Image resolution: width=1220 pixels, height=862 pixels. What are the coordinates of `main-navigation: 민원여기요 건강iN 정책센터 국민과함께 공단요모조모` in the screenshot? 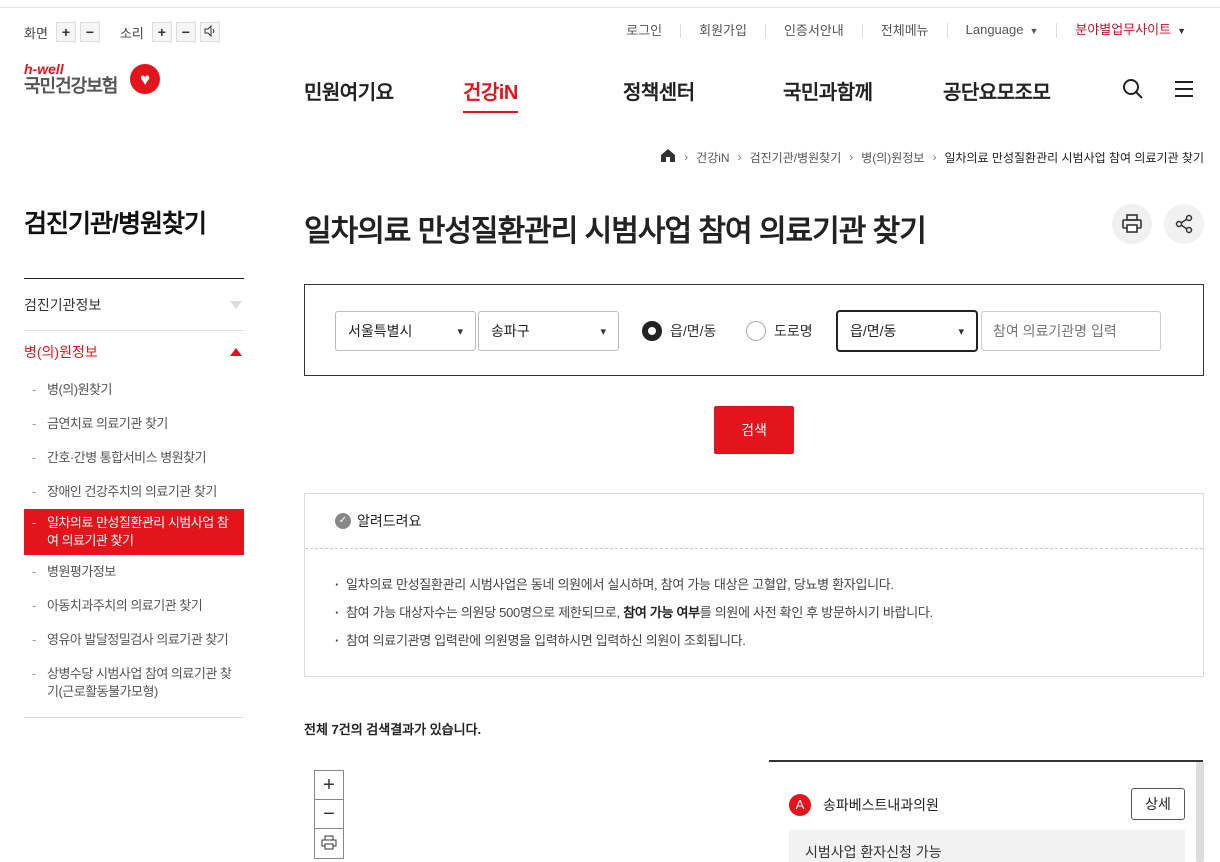 It's located at (610, 94).